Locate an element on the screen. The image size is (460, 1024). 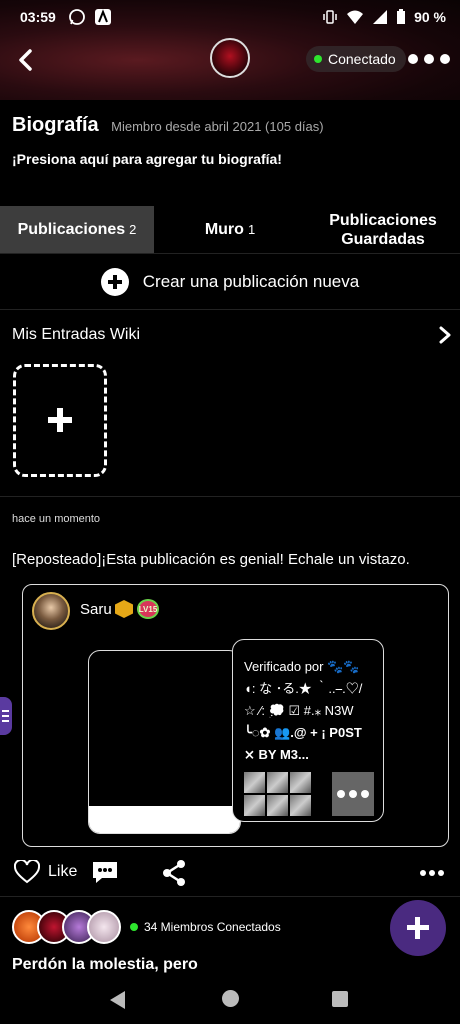
side-drawer-handle is located at coordinates (6, 716).